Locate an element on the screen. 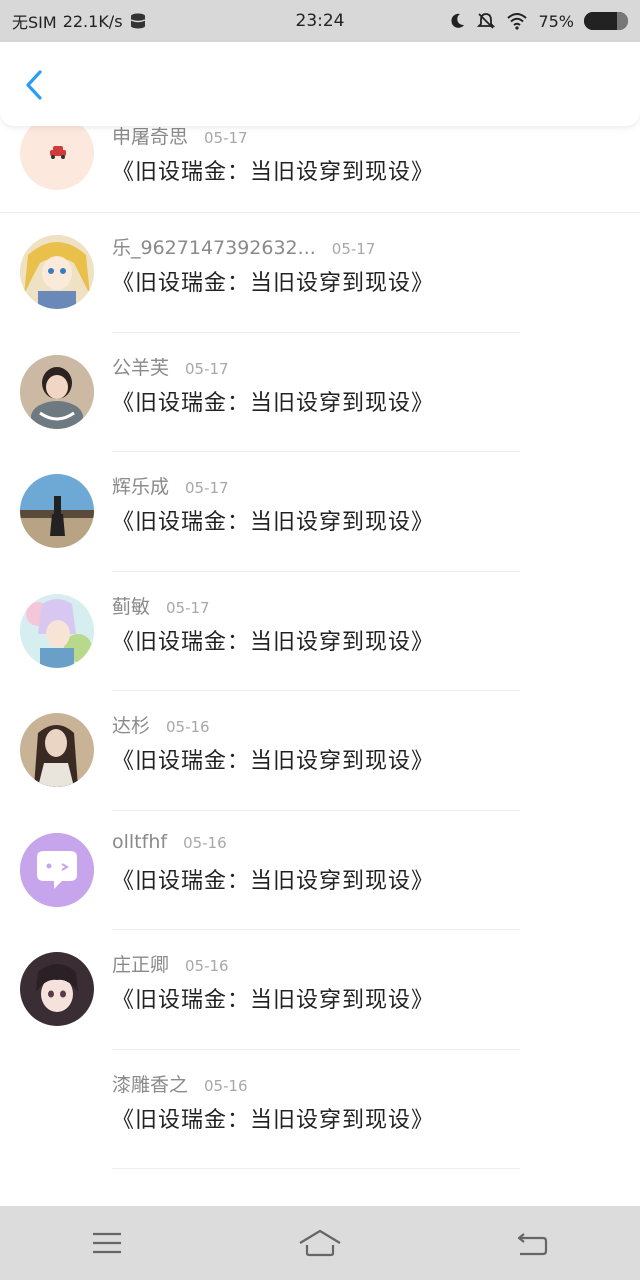 The width and height of the screenshot is (640, 1280). woman-photo-image is located at coordinates (57, 750).